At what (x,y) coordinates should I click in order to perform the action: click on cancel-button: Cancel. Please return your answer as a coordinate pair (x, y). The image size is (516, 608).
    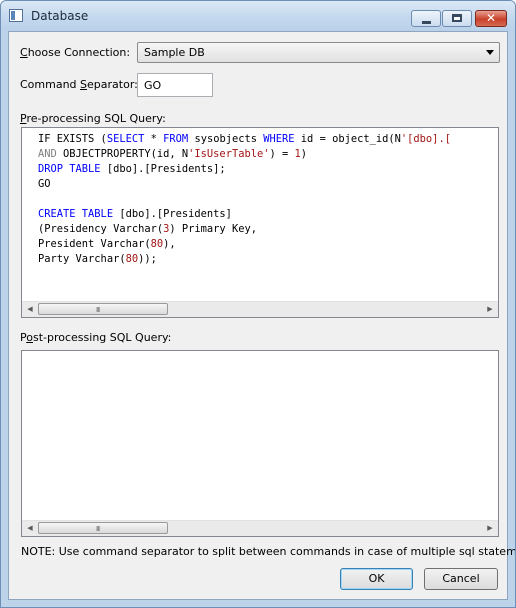
    Looking at the image, I should click on (461, 579).